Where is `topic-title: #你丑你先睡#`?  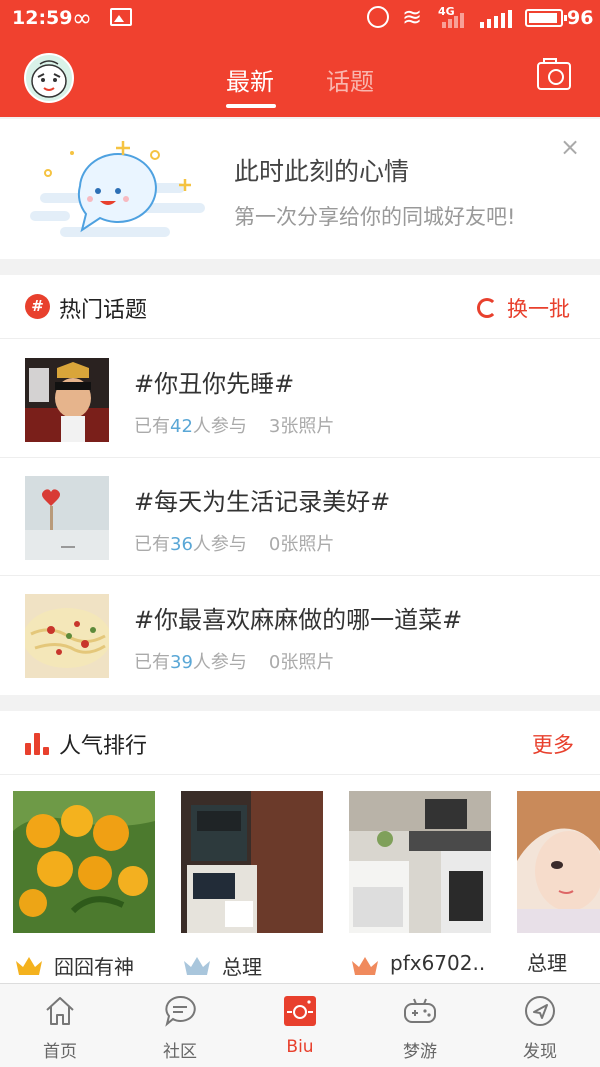 topic-title: #你丑你先睡# is located at coordinates (214, 384).